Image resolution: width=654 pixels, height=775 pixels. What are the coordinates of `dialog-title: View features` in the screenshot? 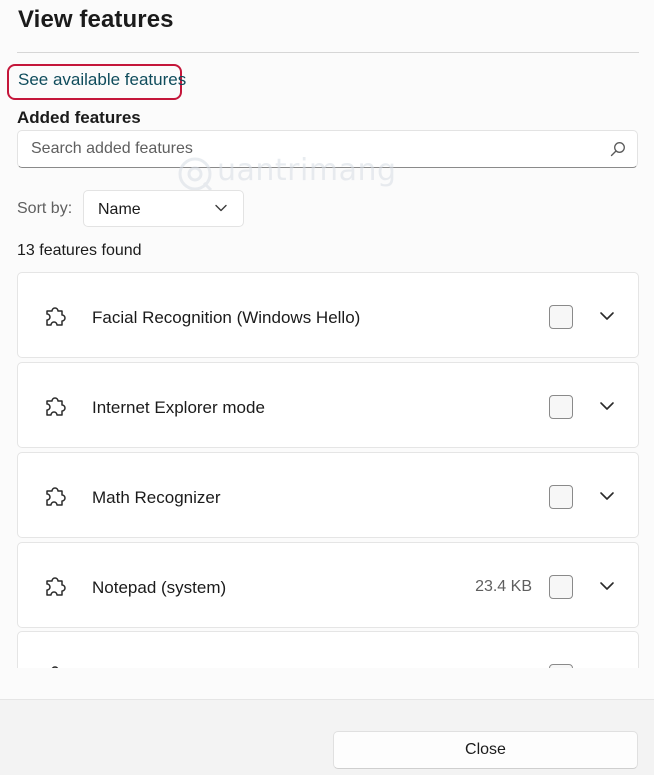 It's located at (96, 19).